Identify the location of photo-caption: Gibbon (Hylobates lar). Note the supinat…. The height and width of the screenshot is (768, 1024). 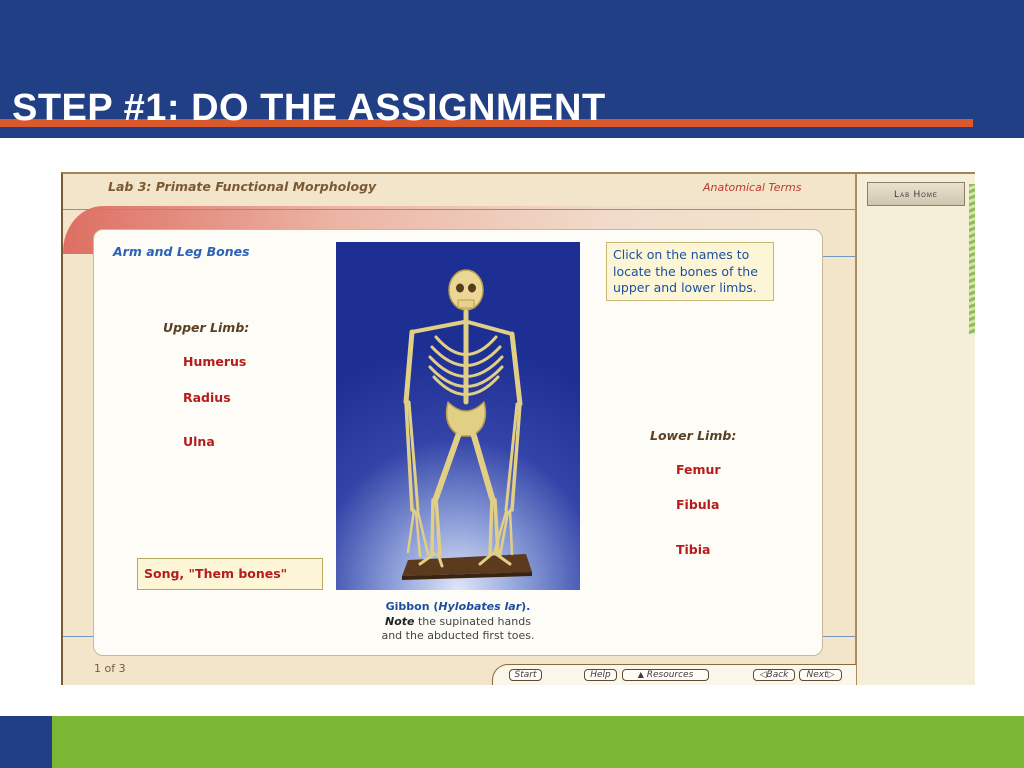
(458, 622).